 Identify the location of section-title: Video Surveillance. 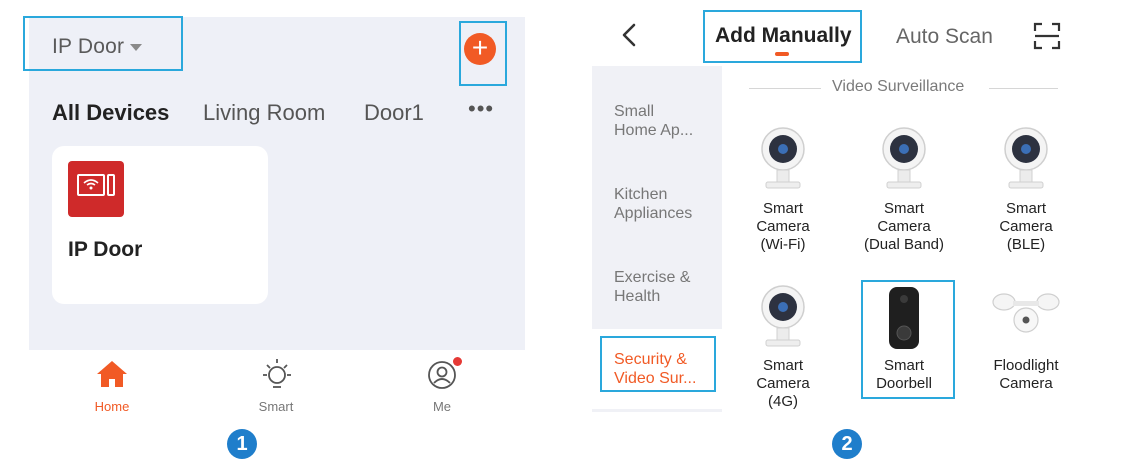
(898, 86).